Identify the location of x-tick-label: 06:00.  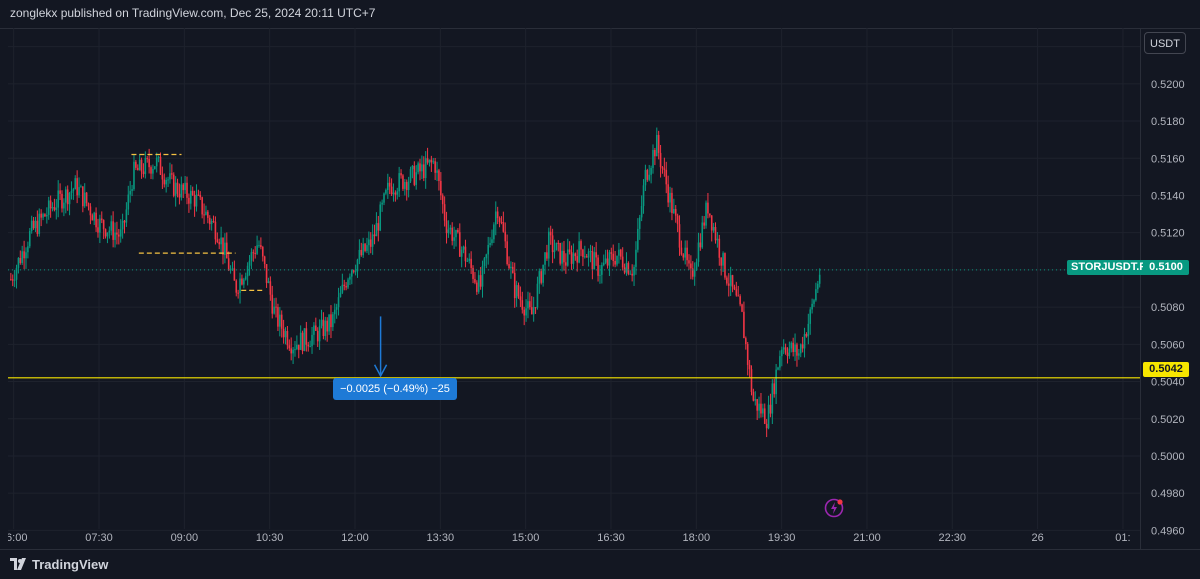
(17, 538).